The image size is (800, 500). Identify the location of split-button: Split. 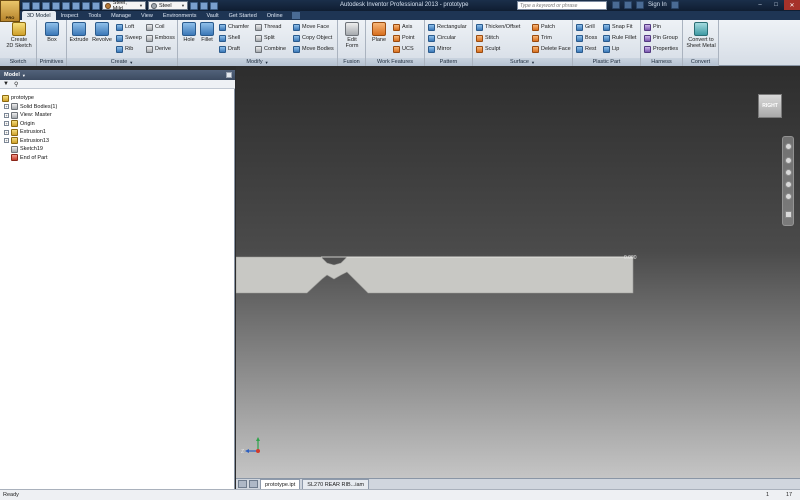
(265, 38).